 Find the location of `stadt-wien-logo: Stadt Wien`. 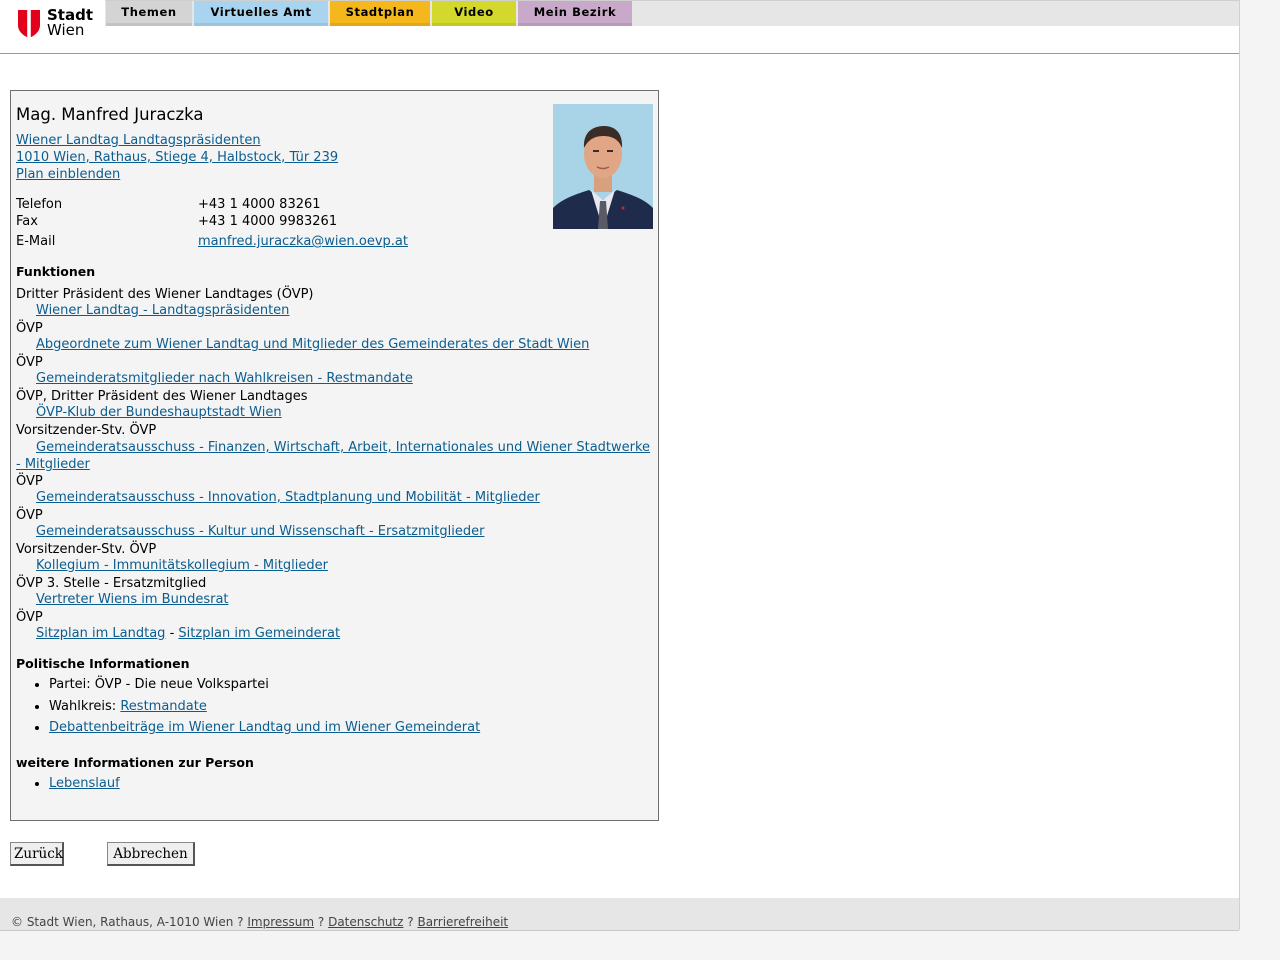

stadt-wien-logo: Stadt Wien is located at coordinates (57, 25).